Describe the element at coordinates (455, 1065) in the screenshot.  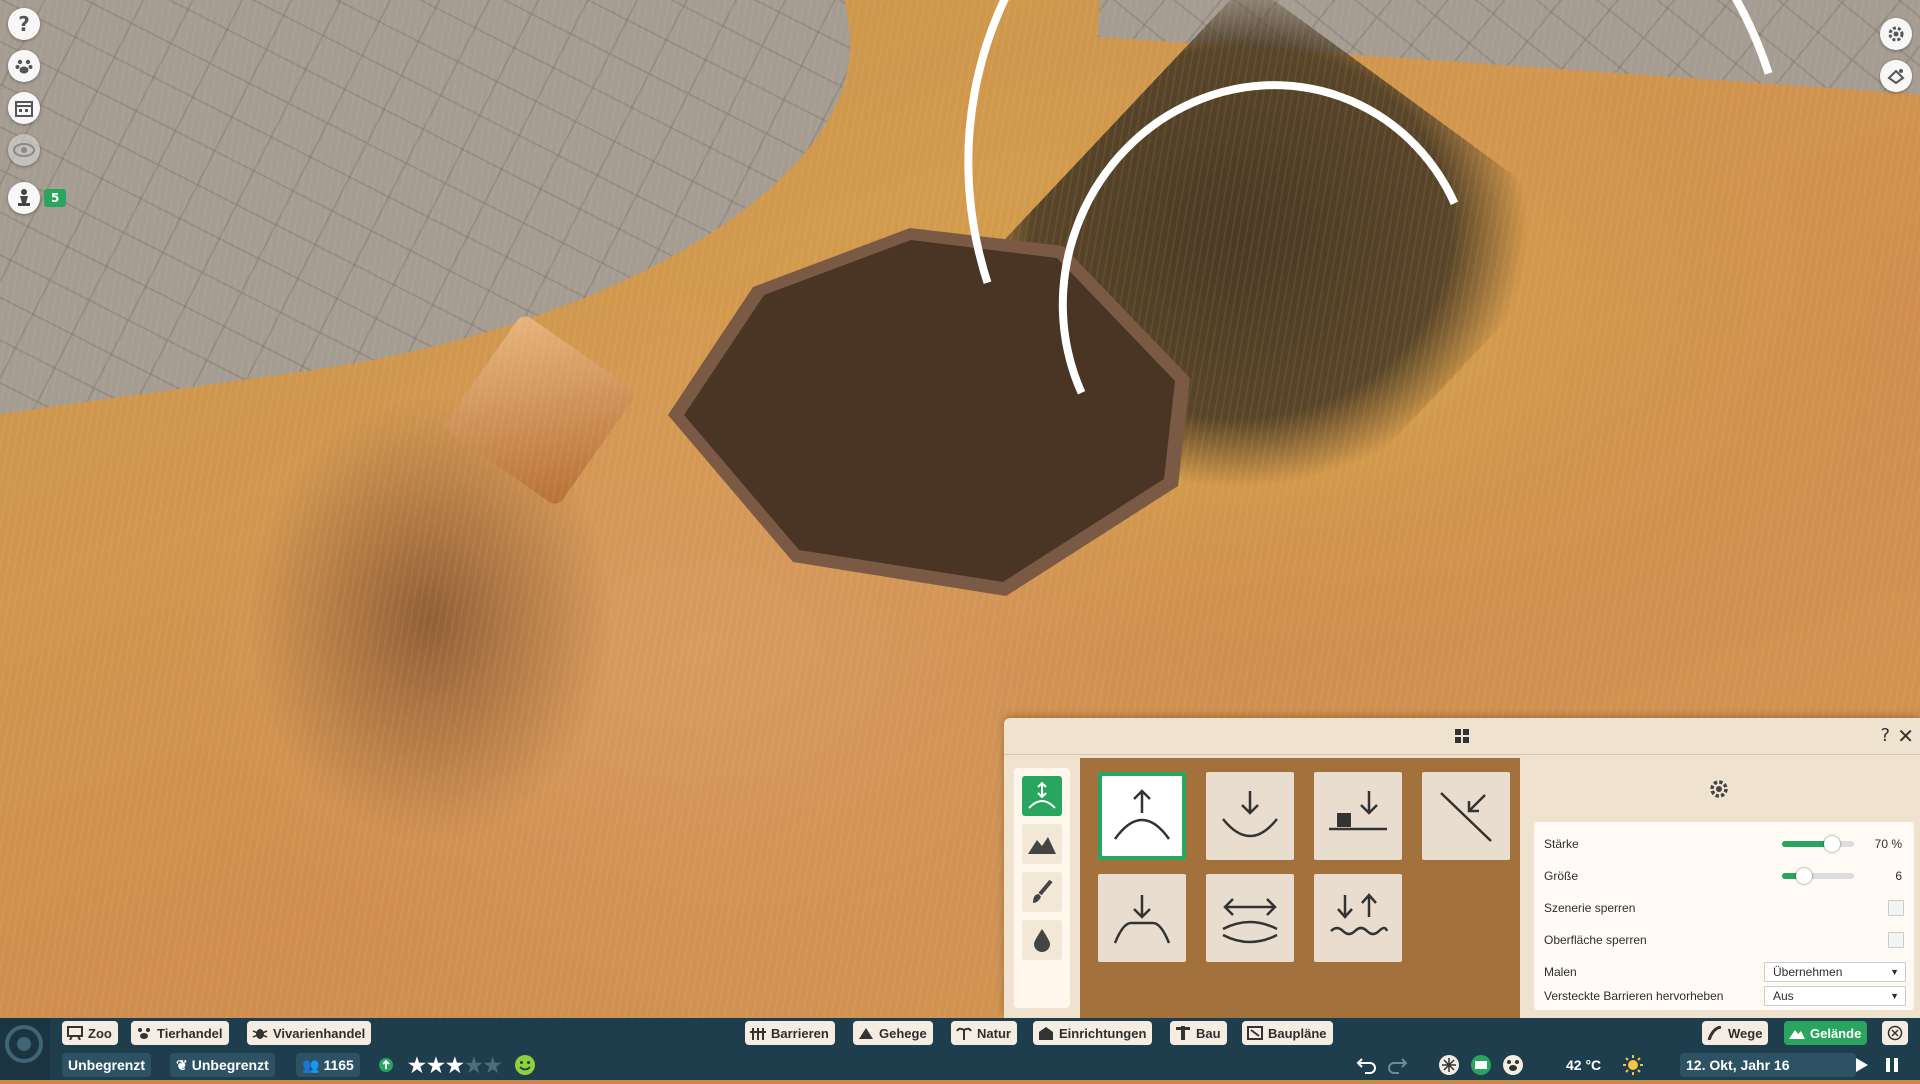
I see `zoo-rating-stars: ★★★★★` at that location.